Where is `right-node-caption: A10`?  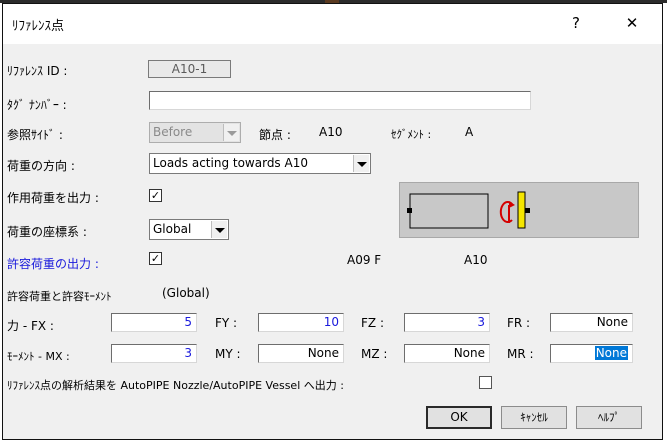
right-node-caption: A10 is located at coordinates (476, 260).